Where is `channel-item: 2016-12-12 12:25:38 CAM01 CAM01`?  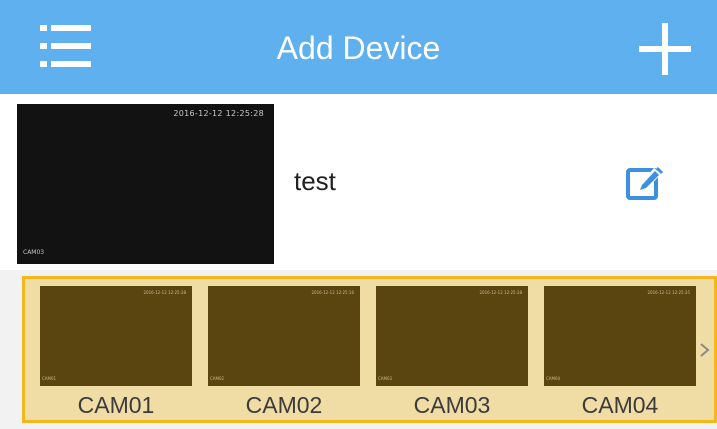
channel-item: 2016-12-12 12:25:38 CAM01 CAM01 is located at coordinates (116, 353).